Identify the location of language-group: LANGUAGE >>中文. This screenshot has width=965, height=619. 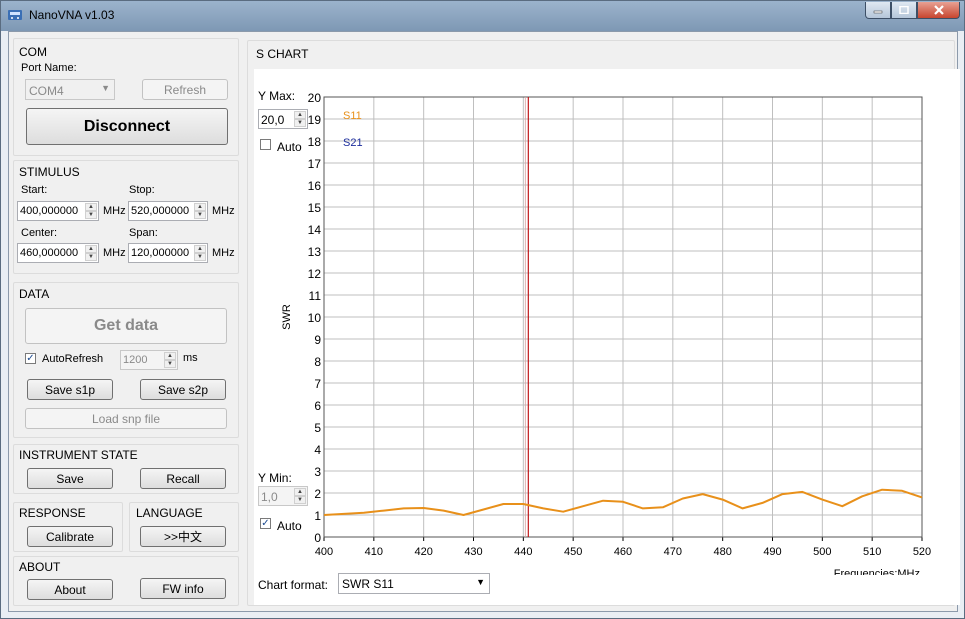
(184, 527).